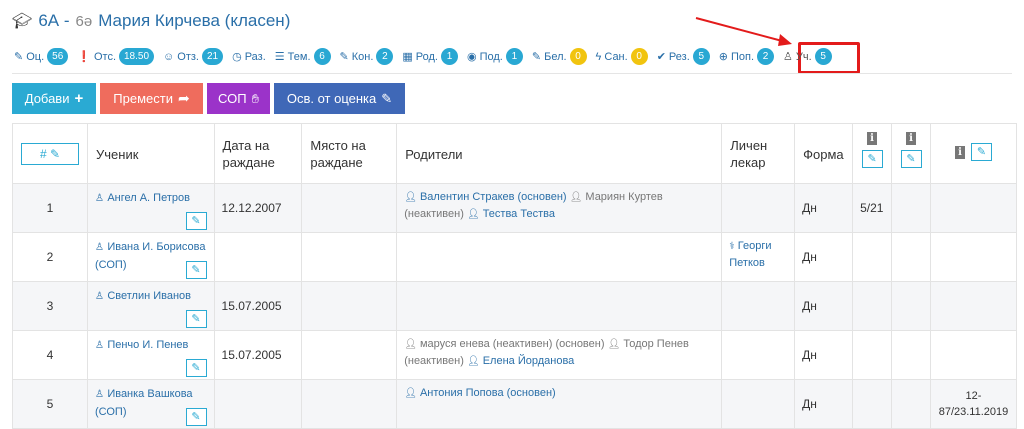 The width and height of the screenshot is (1024, 429). What do you see at coordinates (493, 197) in the screenshot?
I see `parent-name: Валентин Стракев (основен)` at bounding box center [493, 197].